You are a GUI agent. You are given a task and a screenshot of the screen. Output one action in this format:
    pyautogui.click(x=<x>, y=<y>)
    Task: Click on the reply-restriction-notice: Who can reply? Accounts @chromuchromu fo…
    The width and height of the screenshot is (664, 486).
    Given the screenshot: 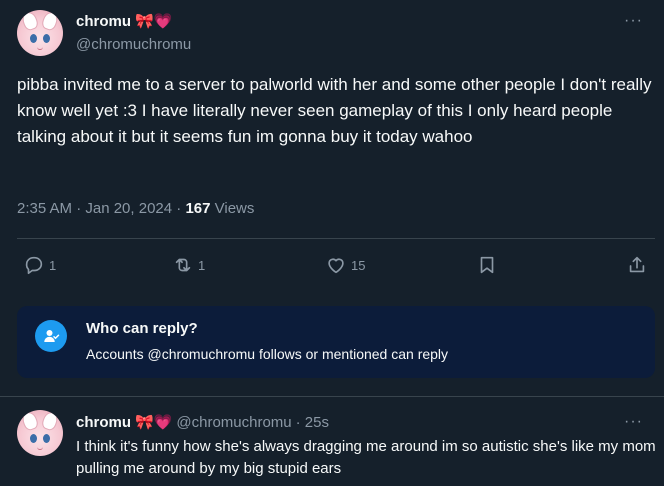 What is the action you would take?
    pyautogui.click(x=336, y=342)
    